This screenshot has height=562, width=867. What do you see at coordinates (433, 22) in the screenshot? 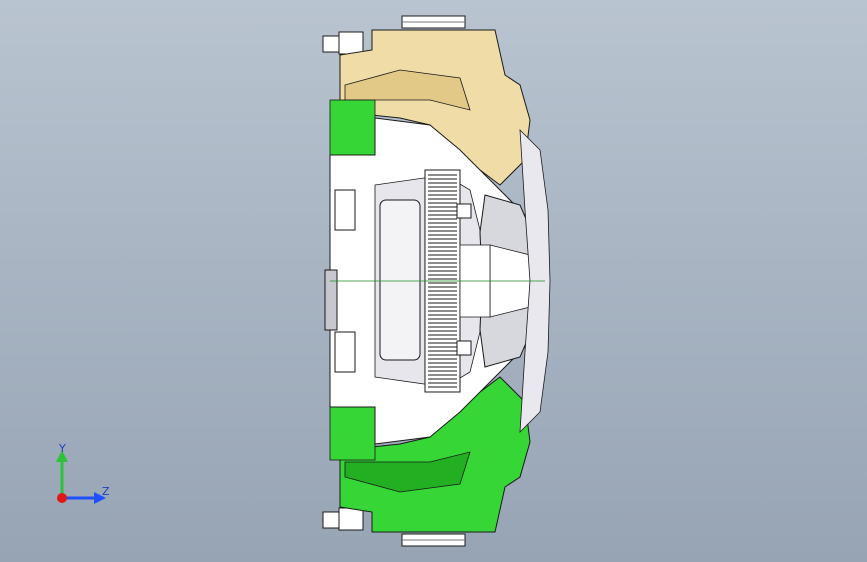
I see `top-tab` at bounding box center [433, 22].